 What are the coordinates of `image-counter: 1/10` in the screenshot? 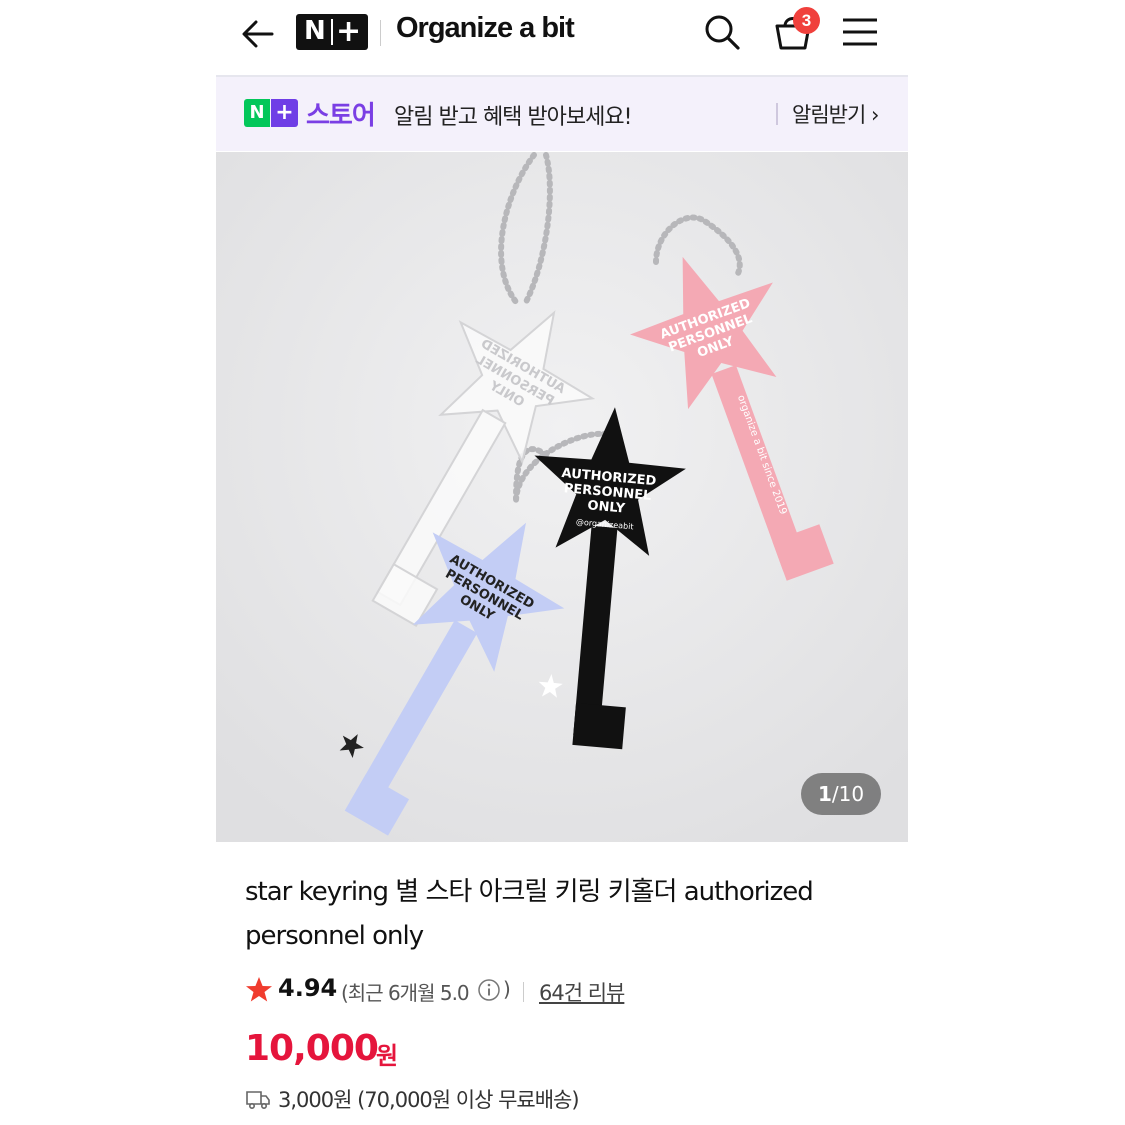 It's located at (841, 794).